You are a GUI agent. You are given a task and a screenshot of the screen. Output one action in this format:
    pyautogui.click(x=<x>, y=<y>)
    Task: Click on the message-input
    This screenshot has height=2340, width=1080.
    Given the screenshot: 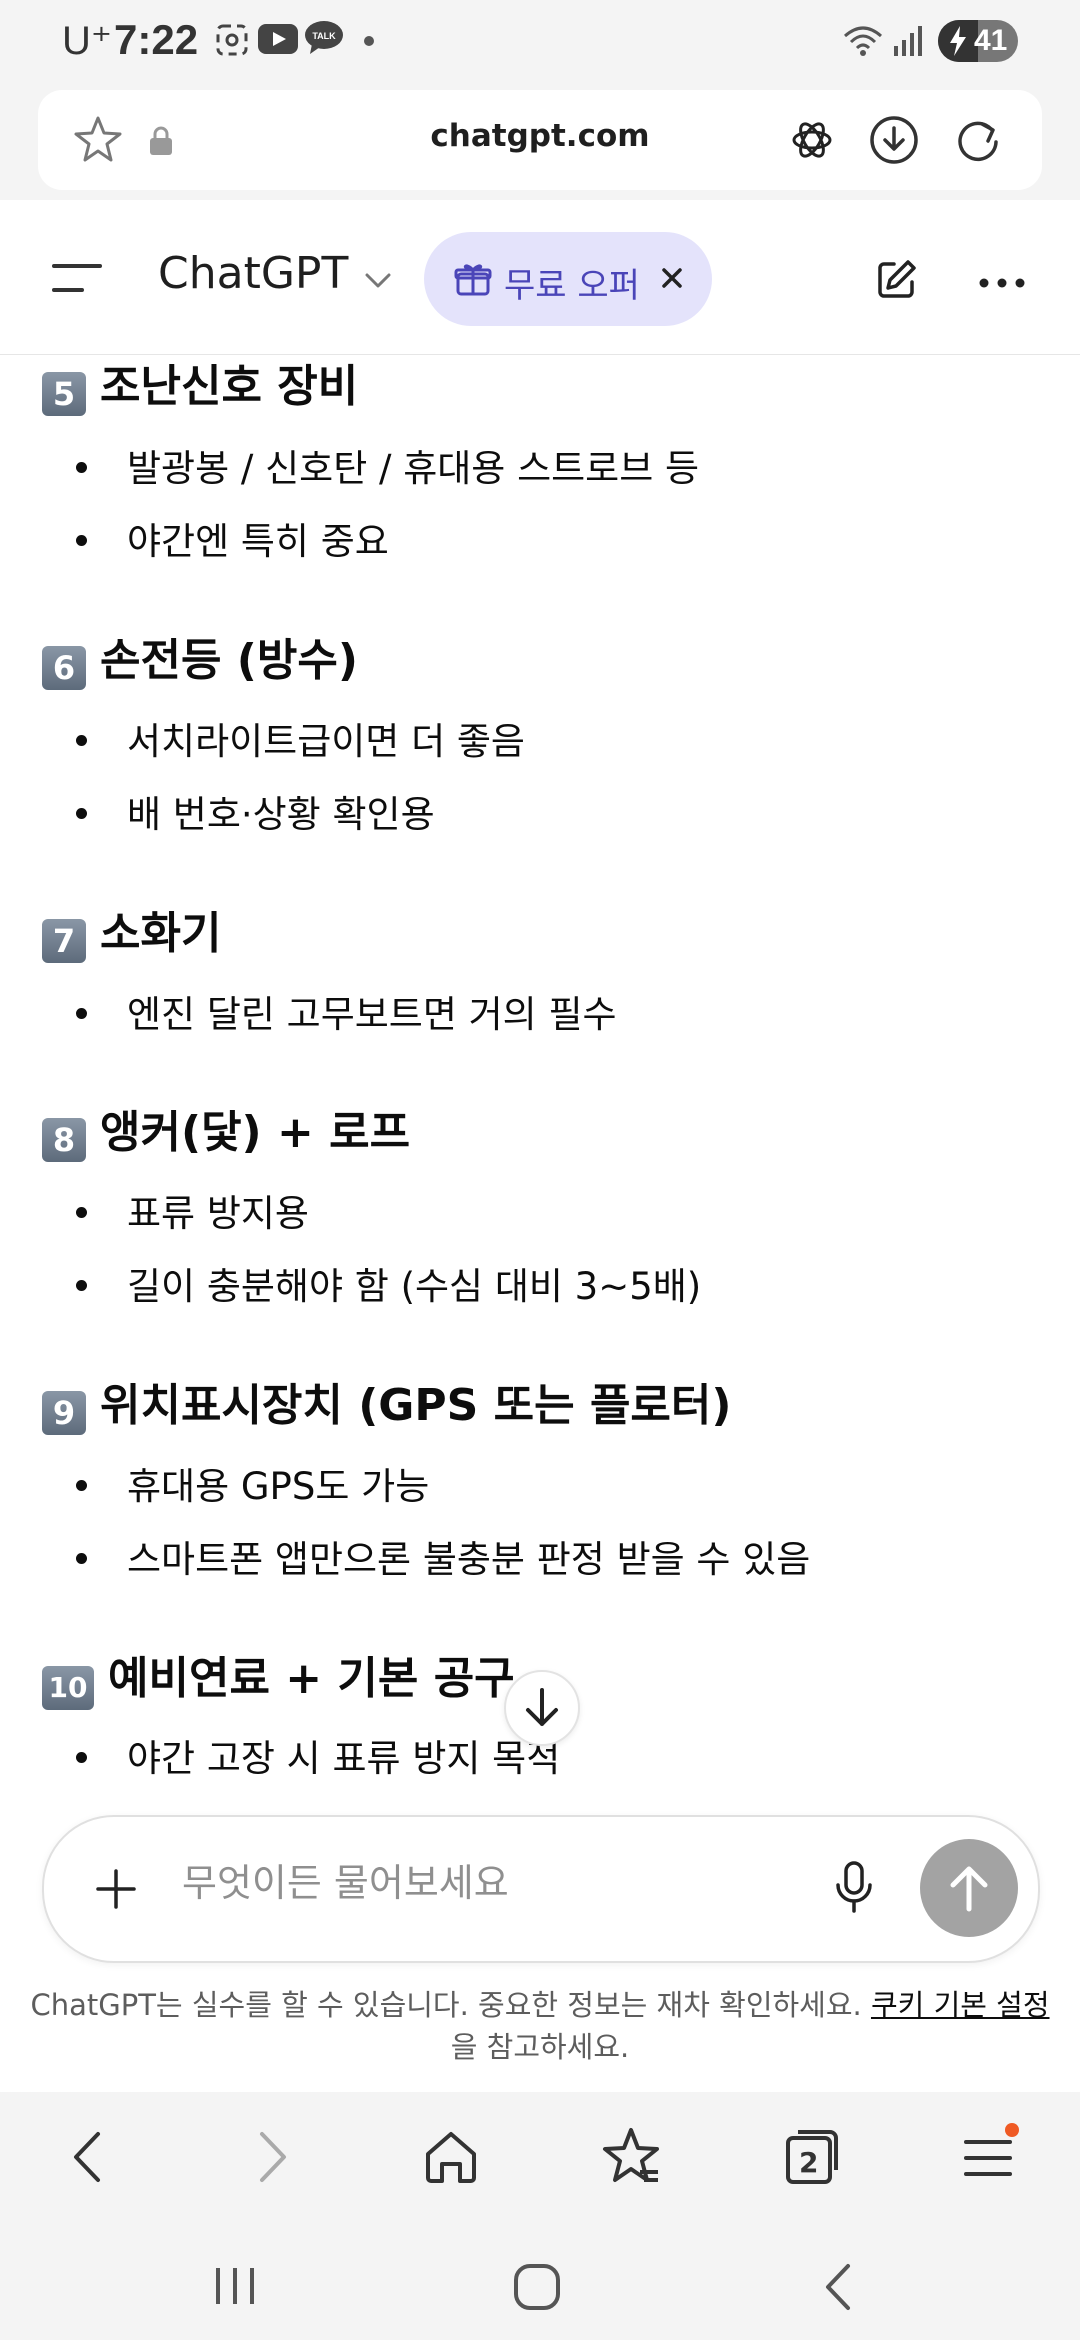 What is the action you would take?
    pyautogui.click(x=462, y=1883)
    